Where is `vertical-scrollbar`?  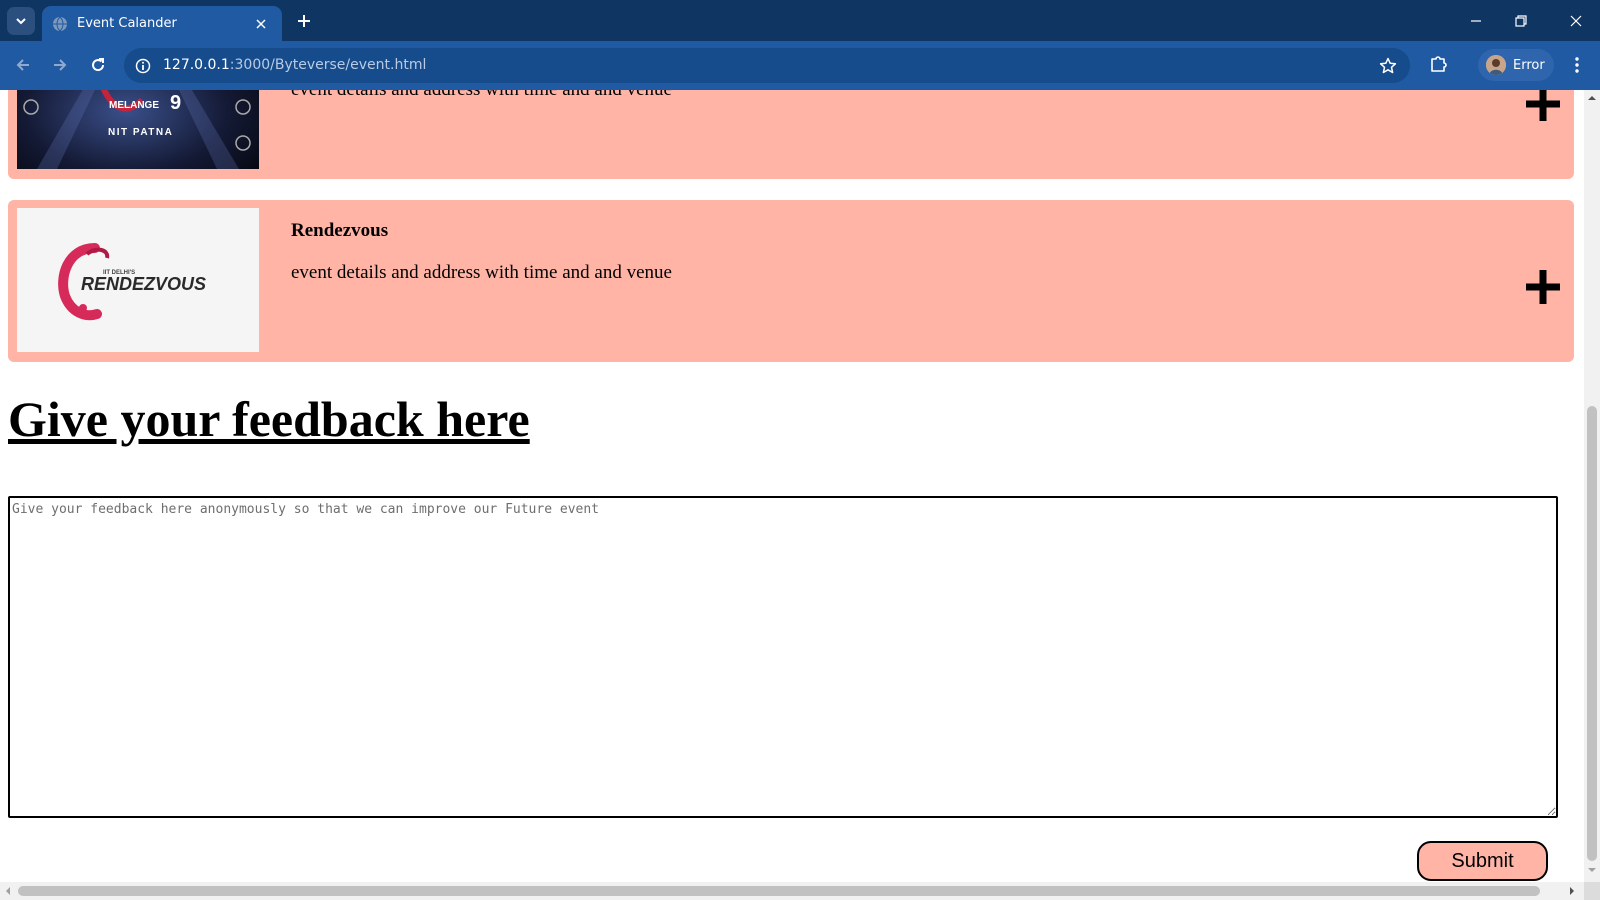 vertical-scrollbar is located at coordinates (1592, 486).